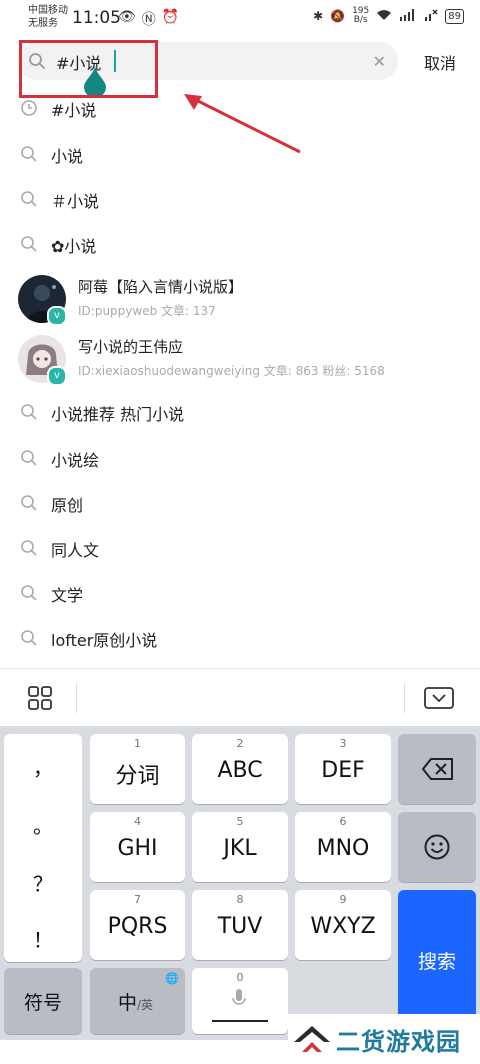  Describe the element at coordinates (240, 300) in the screenshot. I see `user-result: v 阿莓【陷入言情小说版】 ID:puppyweb 文章: 137` at that location.